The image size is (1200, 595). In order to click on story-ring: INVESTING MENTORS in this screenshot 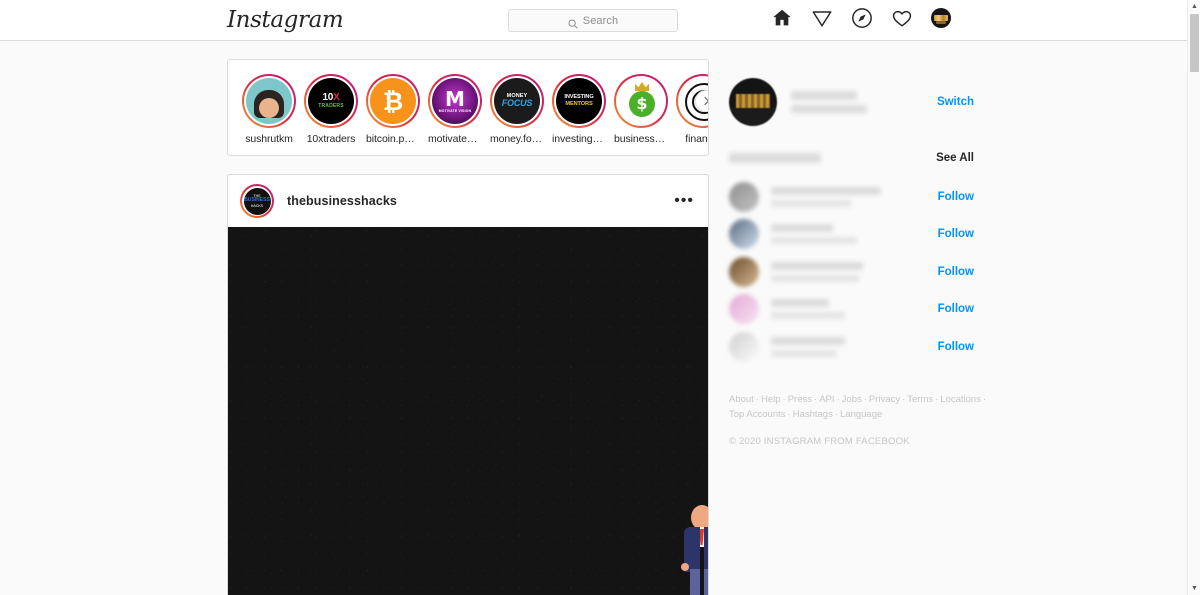, I will do `click(579, 101)`.